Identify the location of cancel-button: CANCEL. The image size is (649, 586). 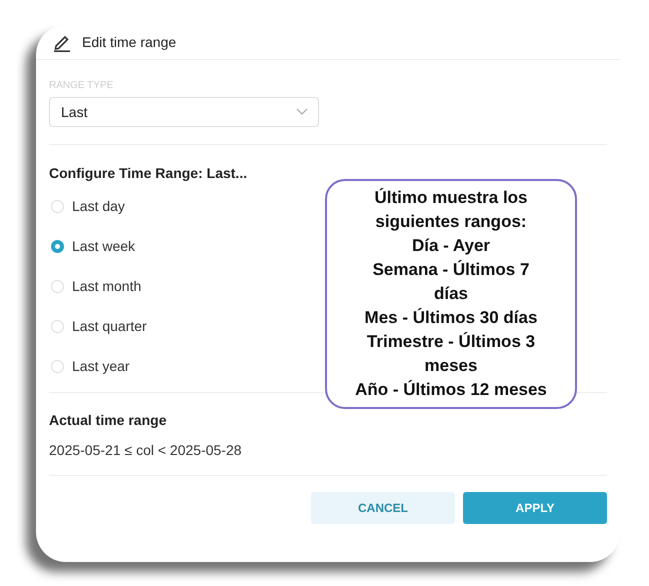
(383, 508).